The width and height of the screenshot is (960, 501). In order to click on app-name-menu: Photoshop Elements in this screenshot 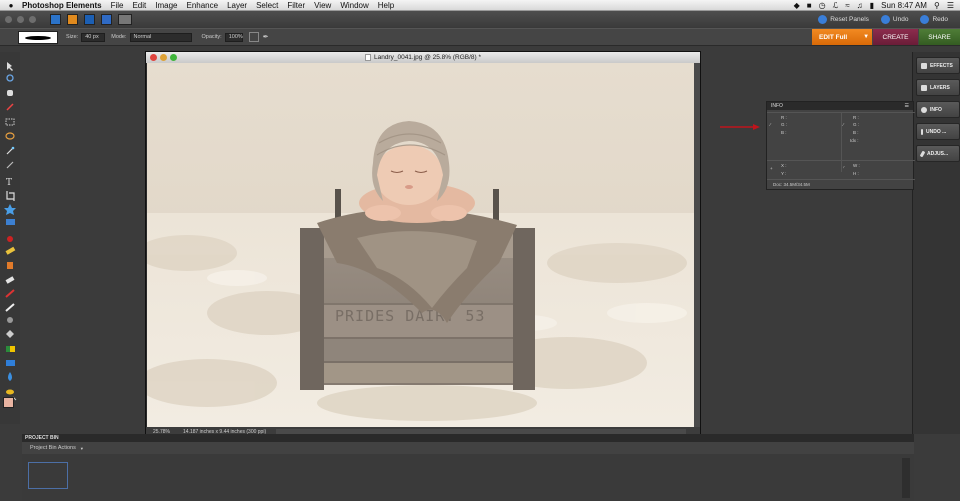, I will do `click(62, 5)`.